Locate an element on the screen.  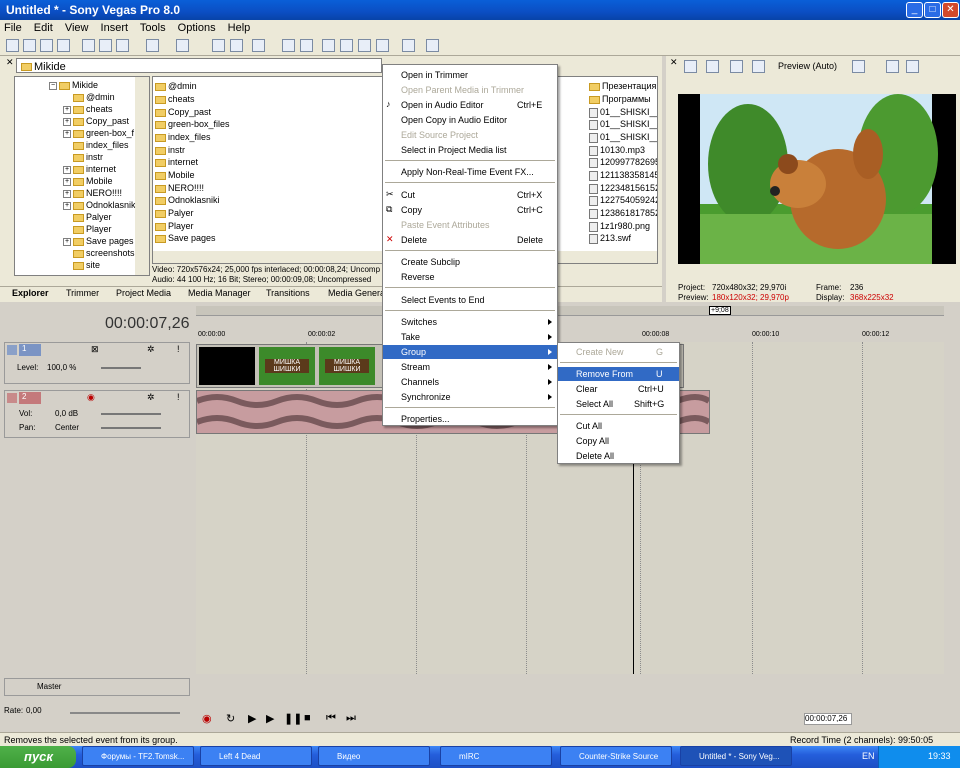
stop-icon: ■ is located at coordinates (307, 718).